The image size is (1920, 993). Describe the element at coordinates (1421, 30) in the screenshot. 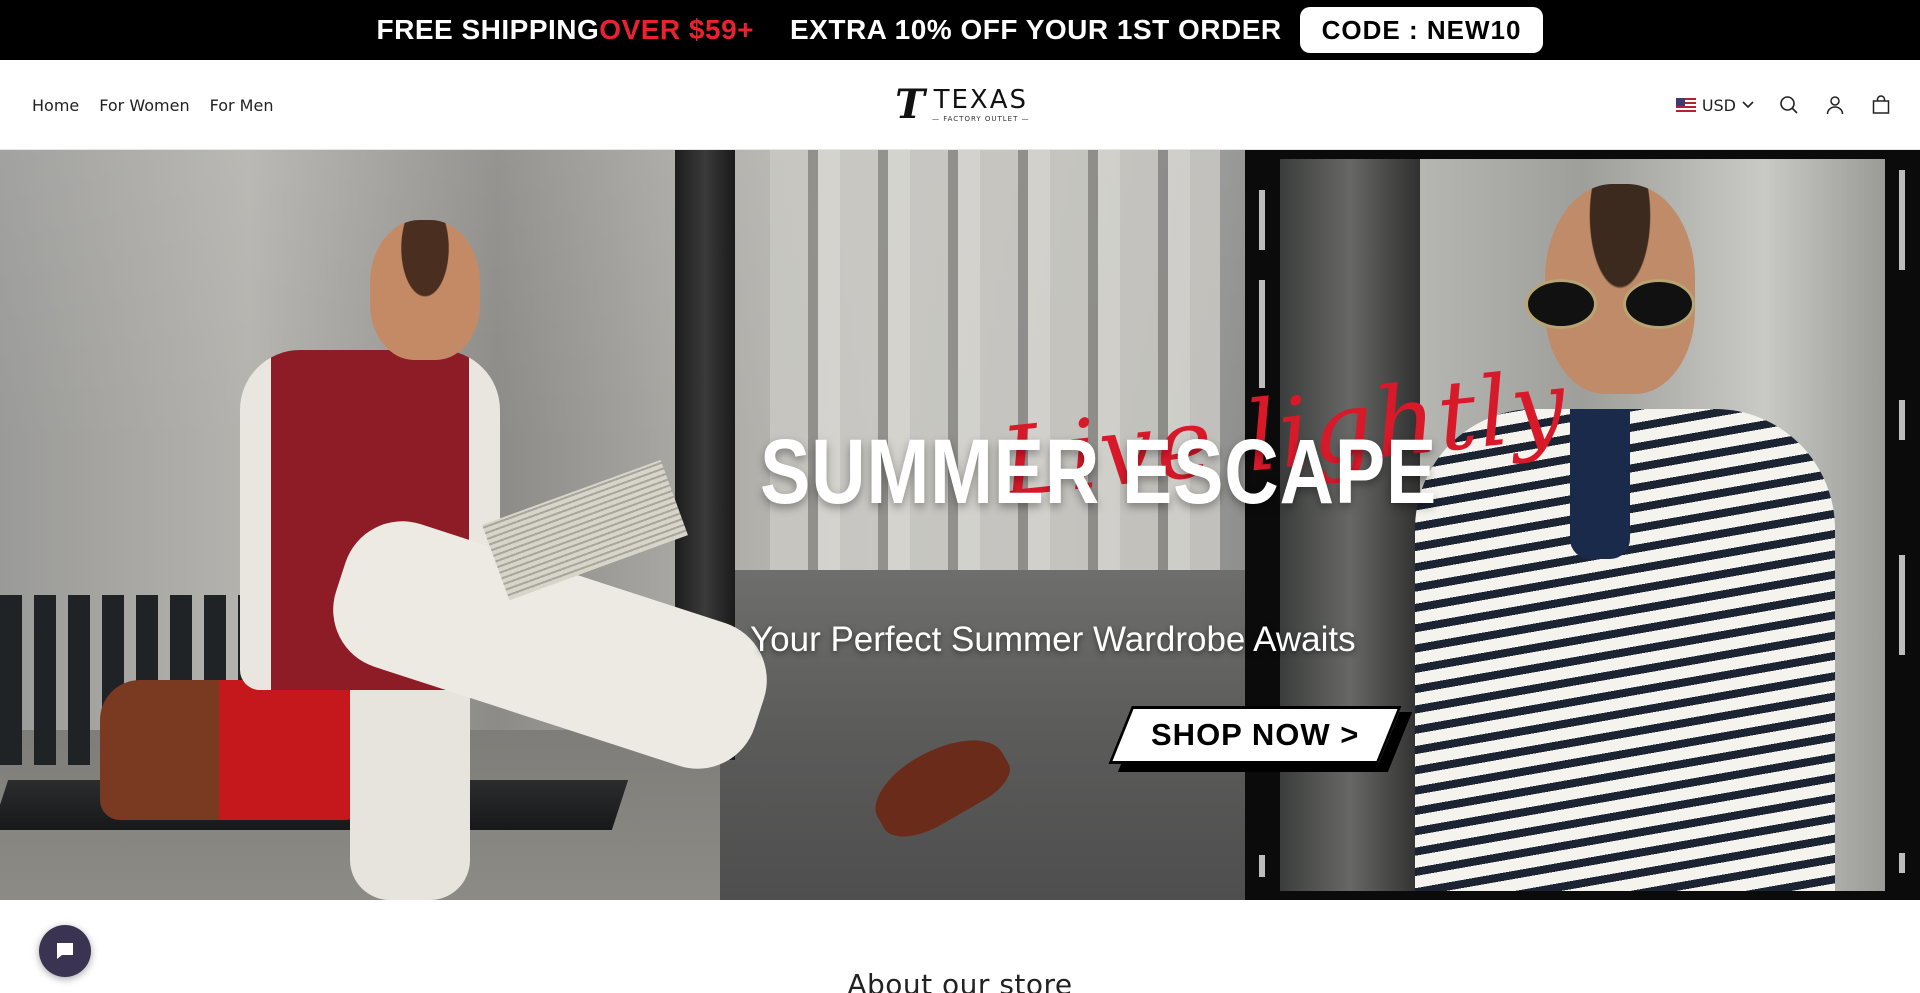

I see `promo-code-badge: CODE : NEW10` at that location.